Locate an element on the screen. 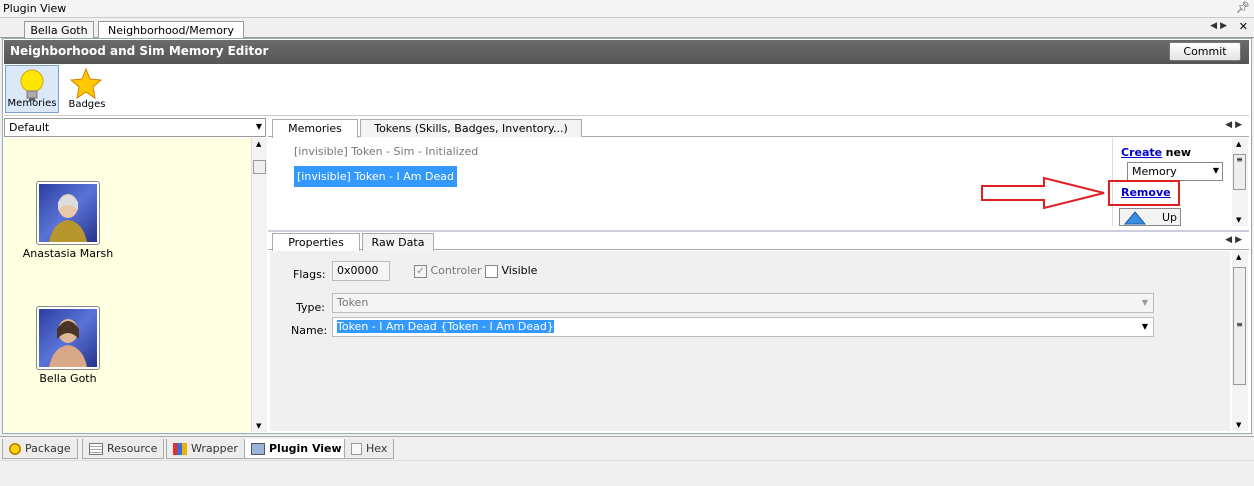 Image resolution: width=1254 pixels, height=486 pixels. up-label: Up is located at coordinates (1170, 217).